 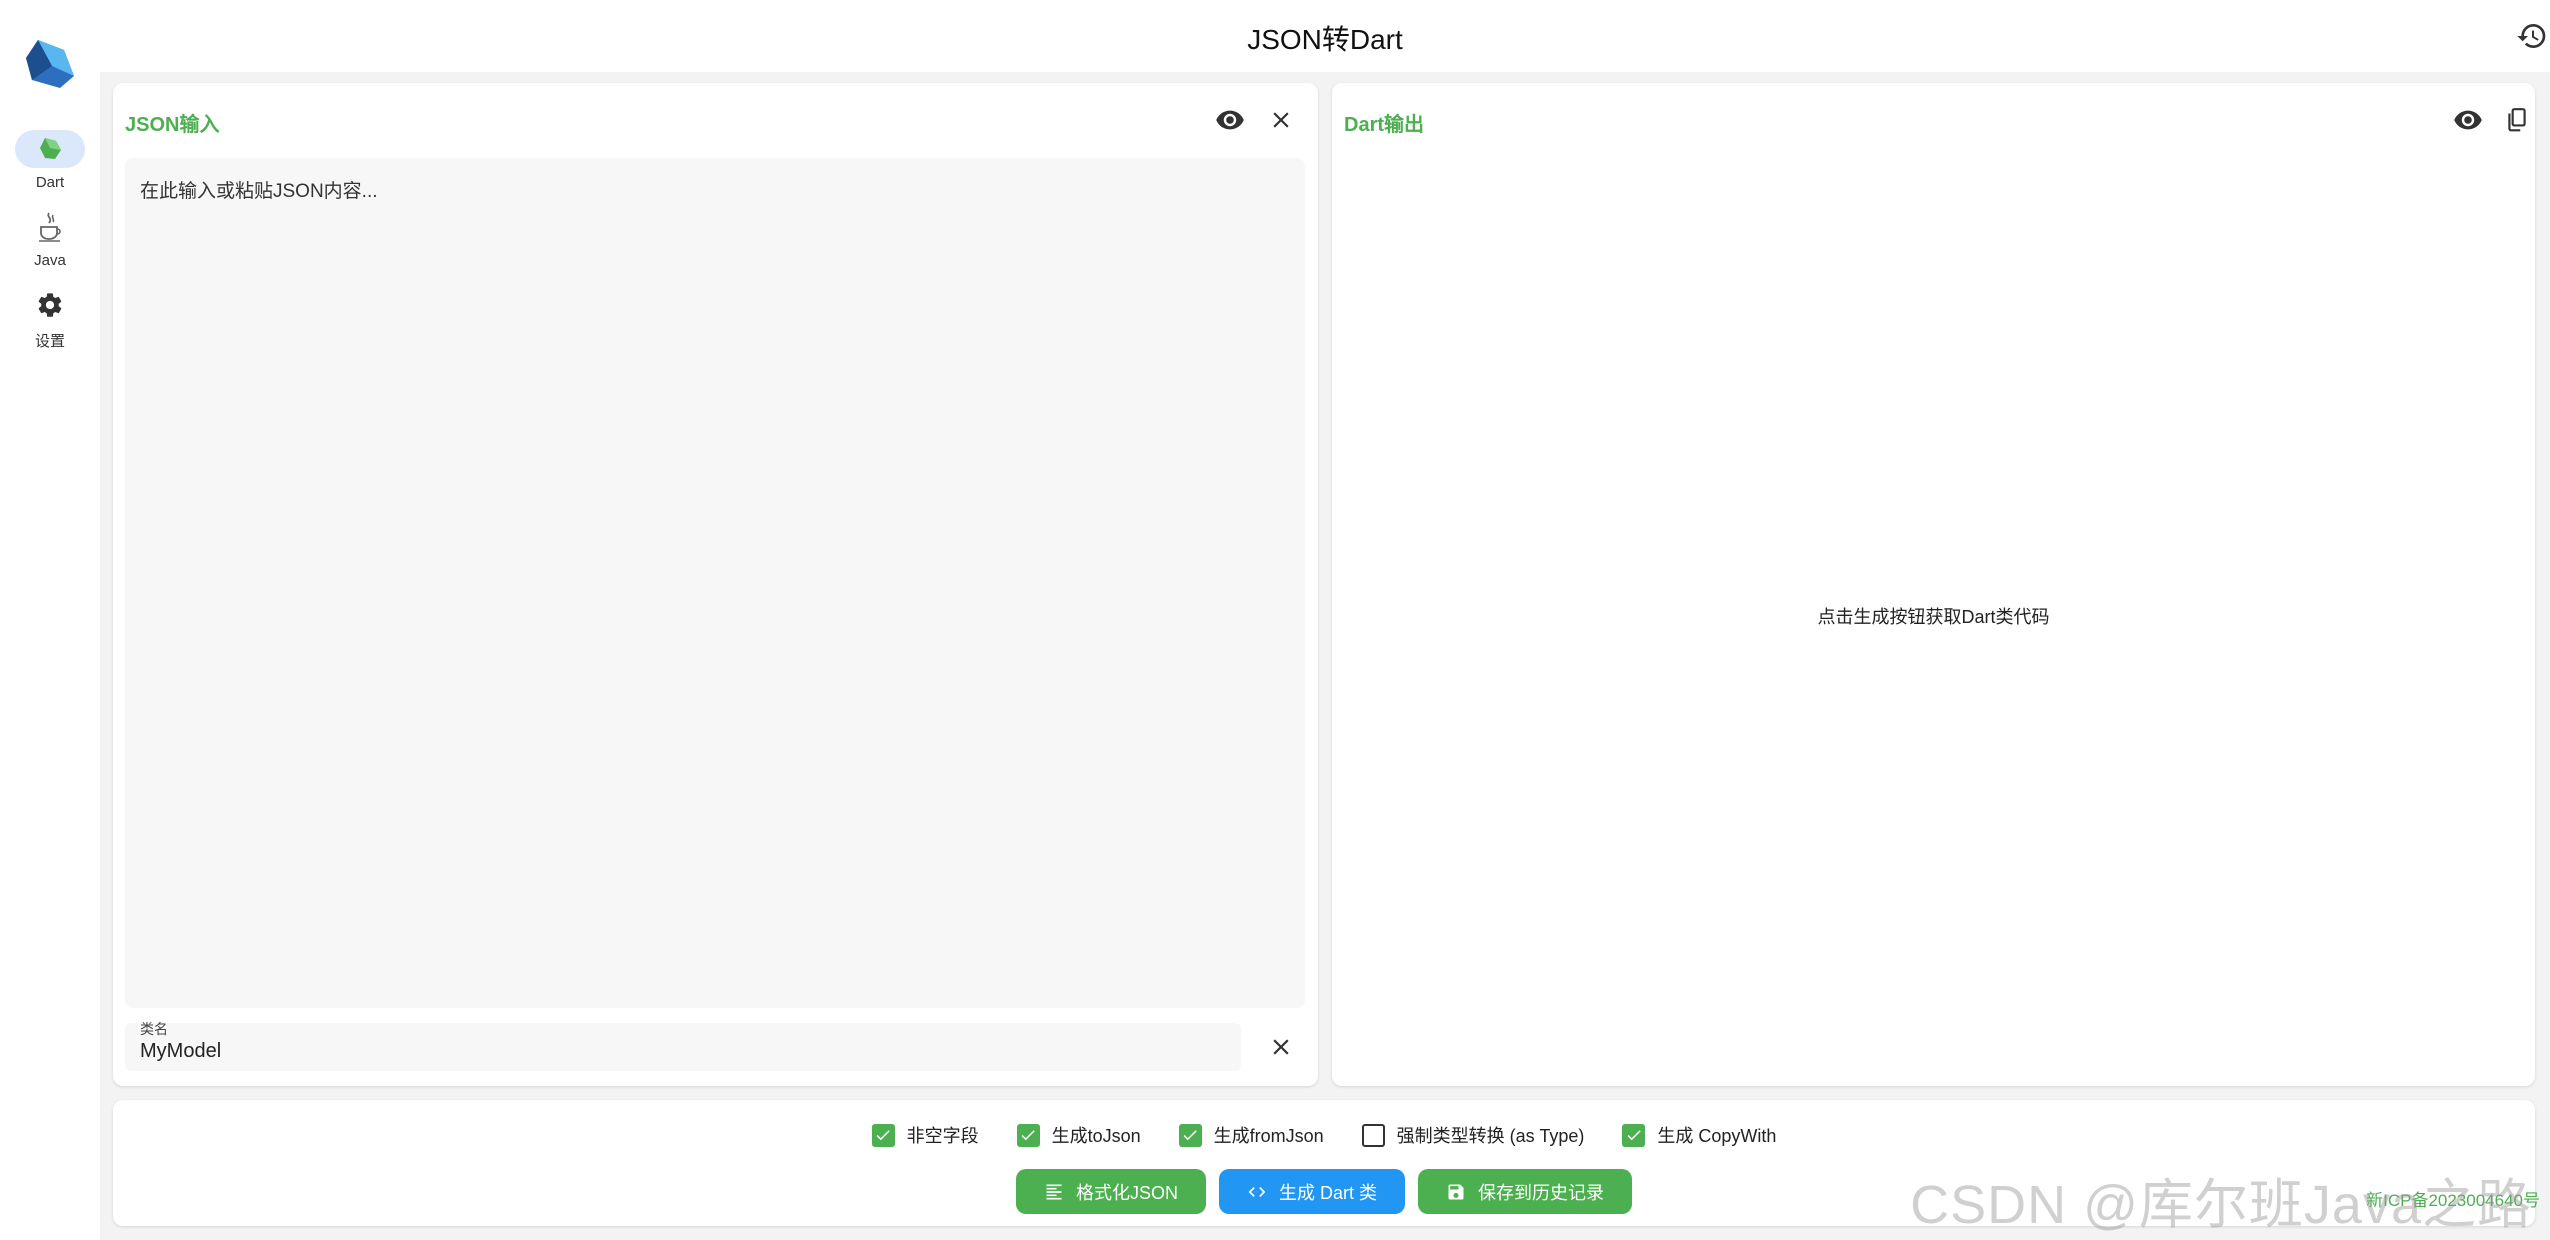 I want to click on format-json-label: 格式化JSON, so click(x=1126, y=1192).